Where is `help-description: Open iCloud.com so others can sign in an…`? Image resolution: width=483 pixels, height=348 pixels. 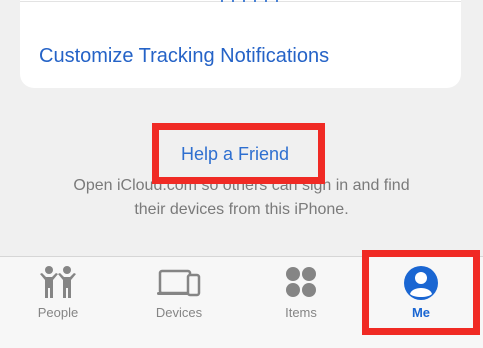 help-description: Open iCloud.com so others can sign in an… is located at coordinates (241, 198).